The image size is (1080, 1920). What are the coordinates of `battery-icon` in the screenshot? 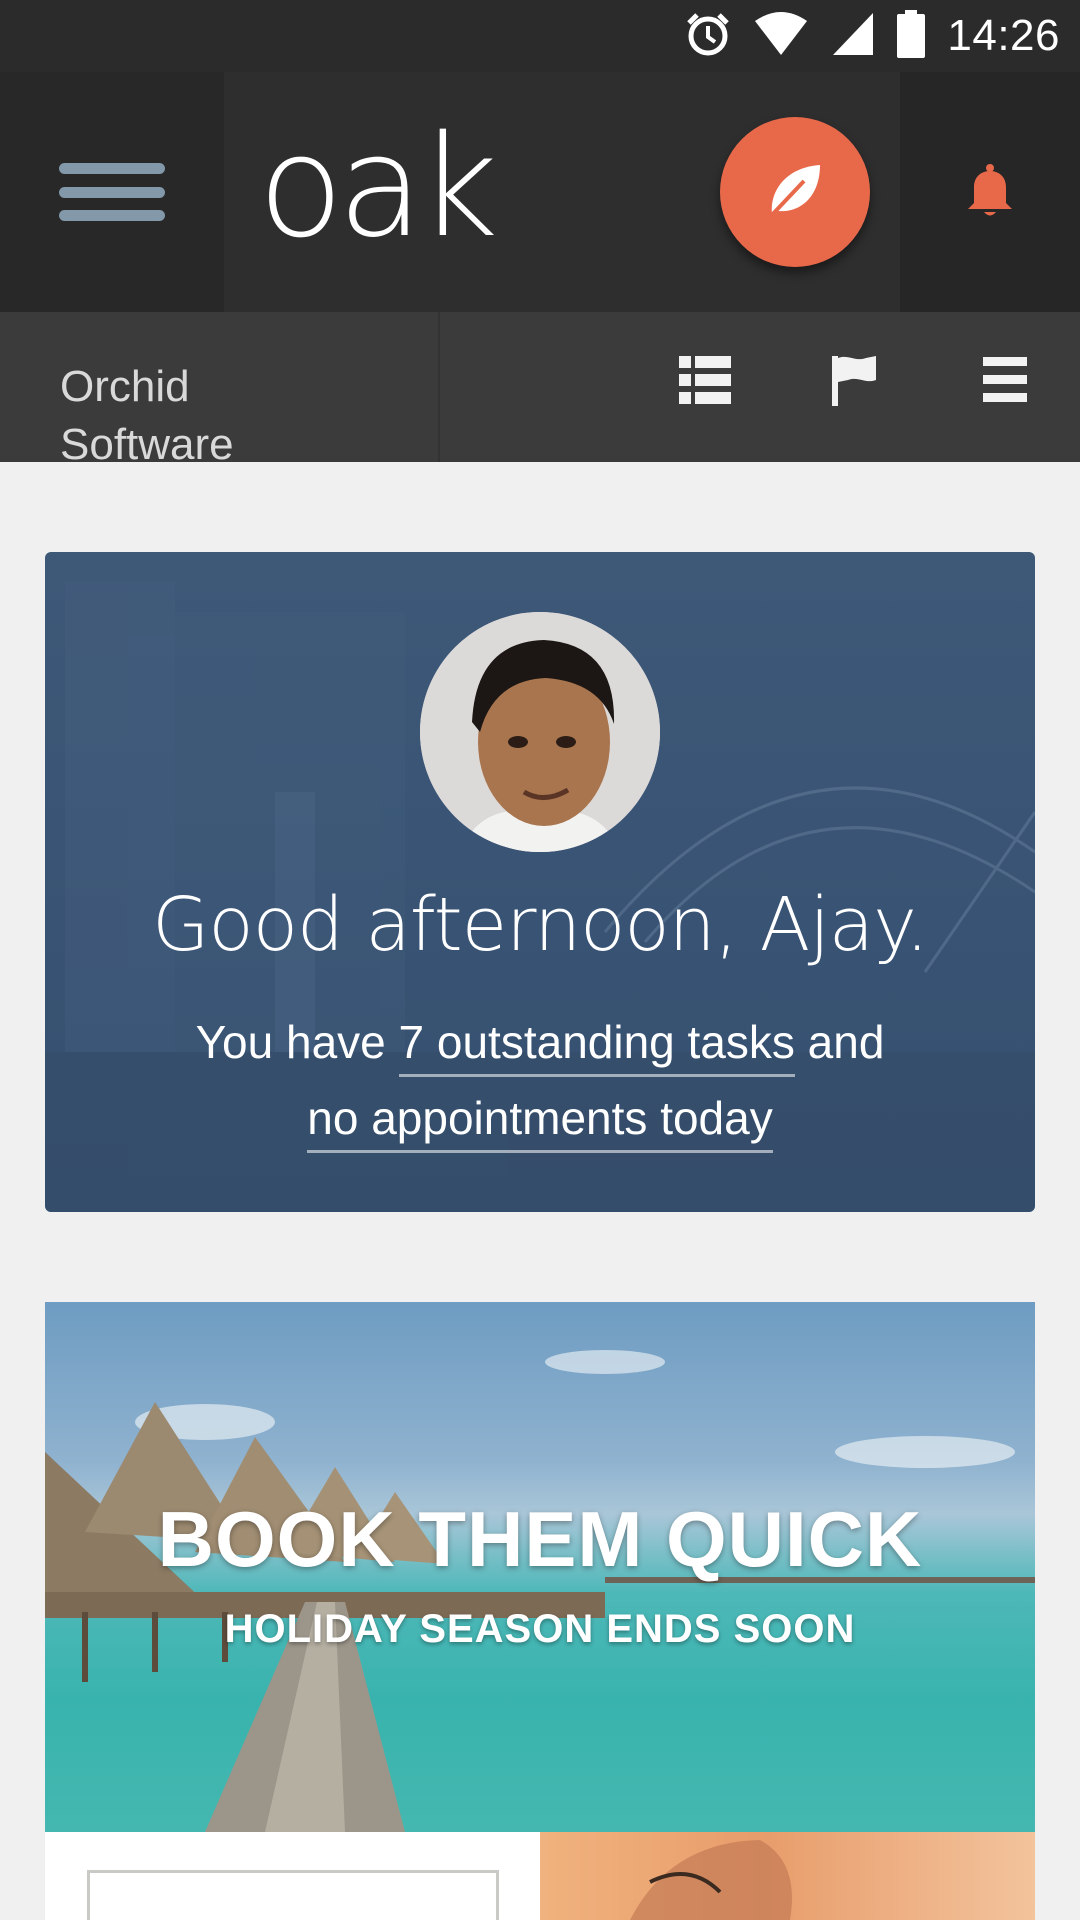 It's located at (911, 36).